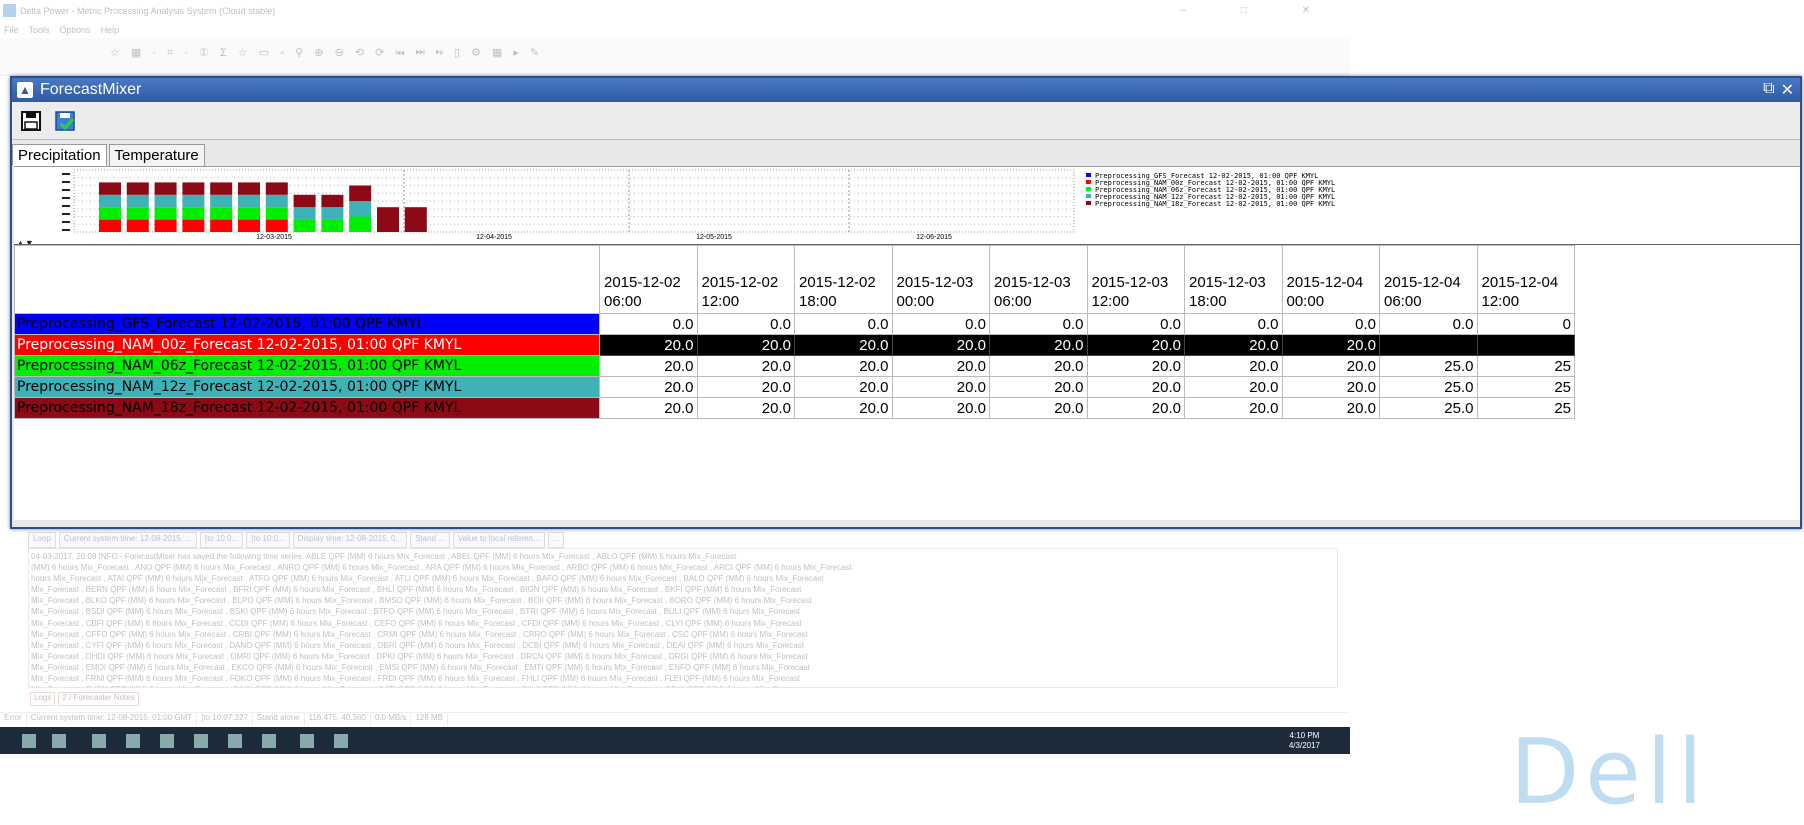  Describe the element at coordinates (745, 279) in the screenshot. I see `column-header: 2015-12-02 12:00` at that location.